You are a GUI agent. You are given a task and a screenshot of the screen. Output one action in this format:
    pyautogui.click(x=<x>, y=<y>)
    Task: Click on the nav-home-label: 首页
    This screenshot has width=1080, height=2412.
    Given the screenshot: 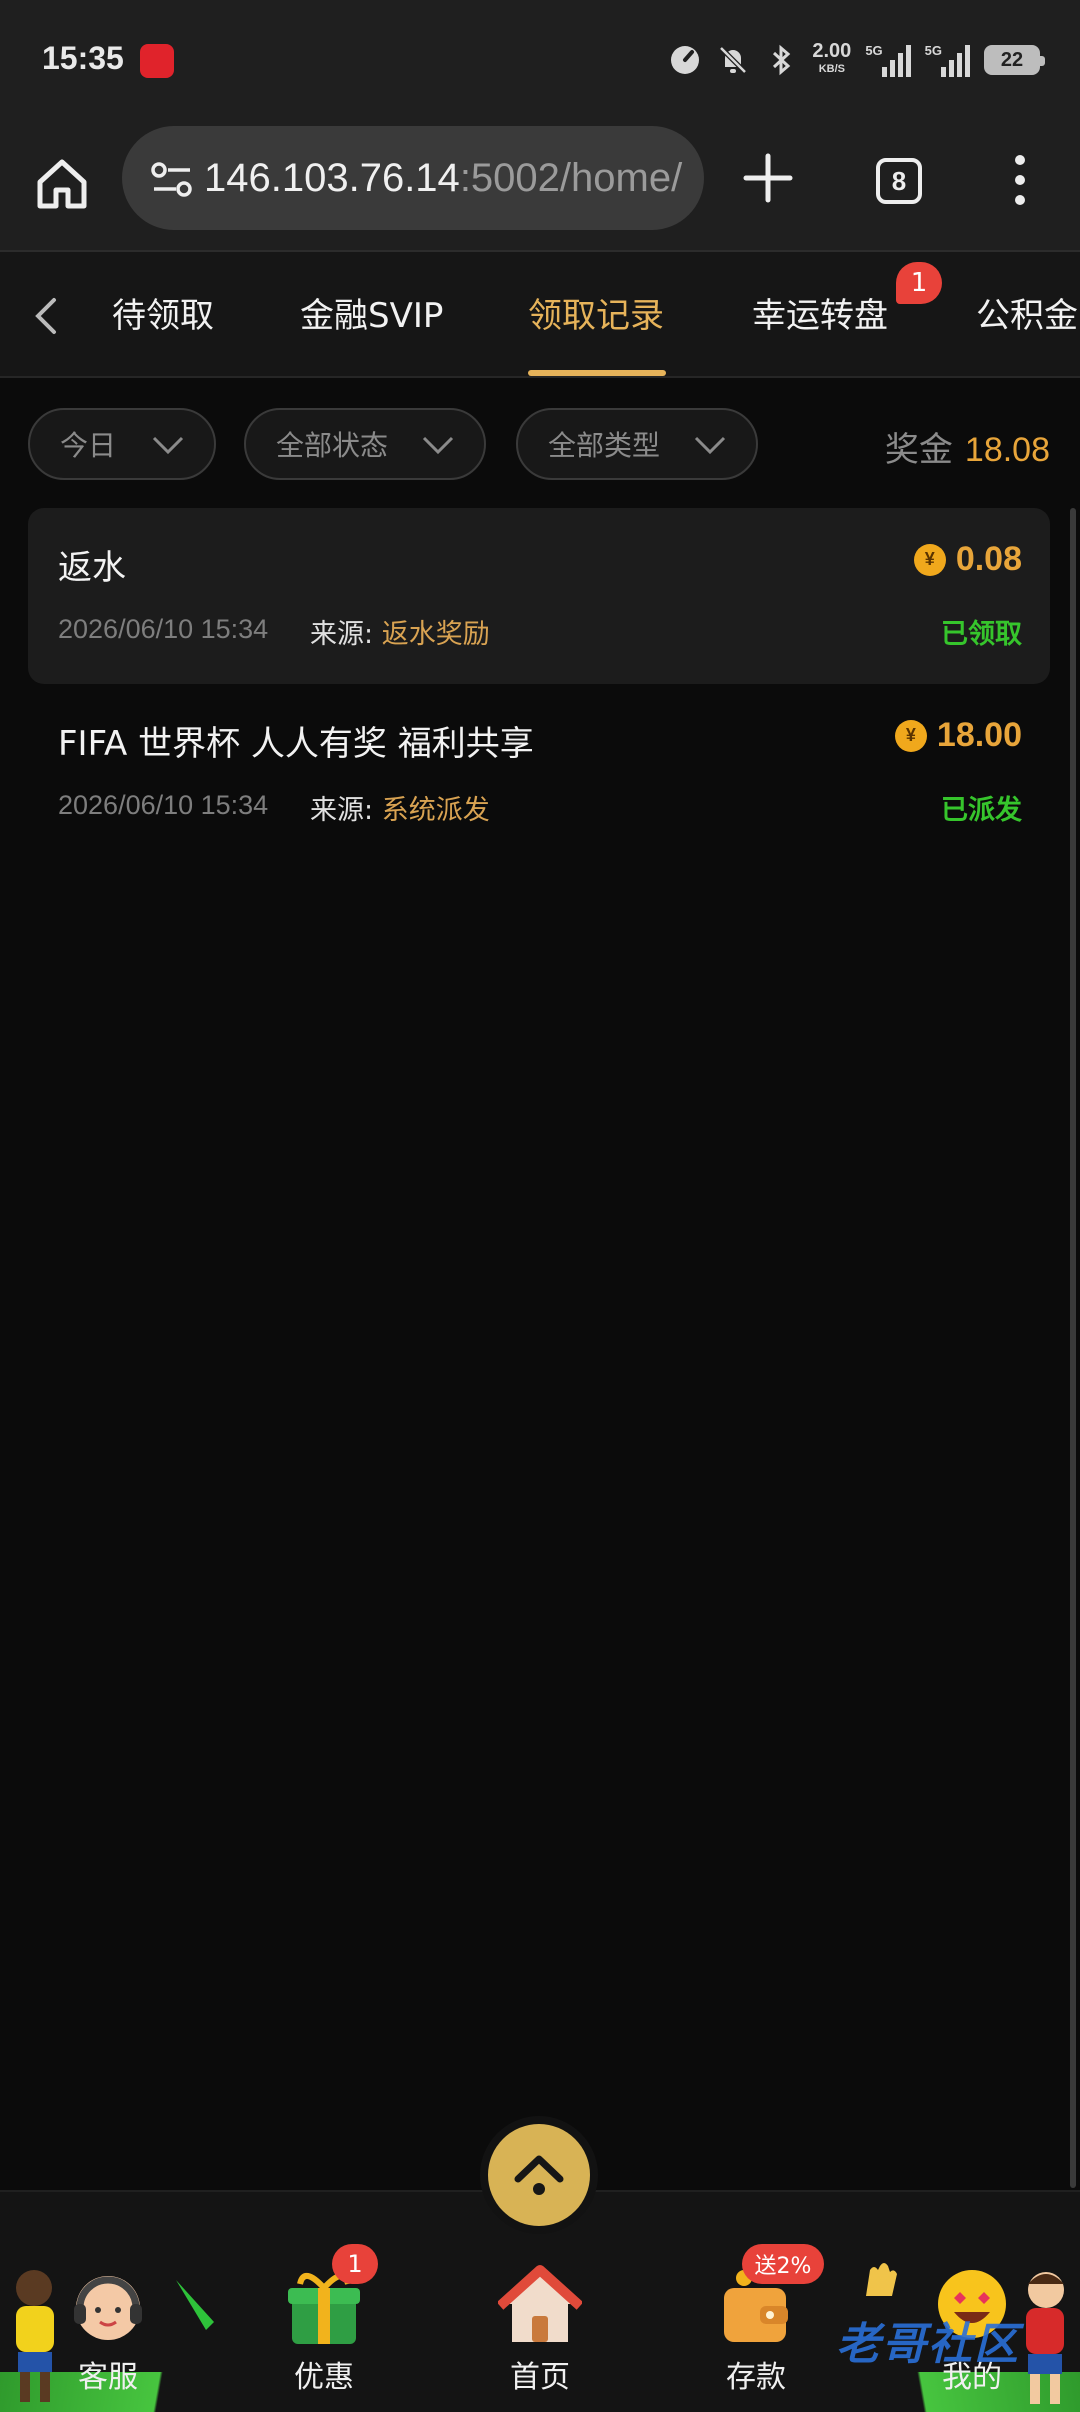 What is the action you would take?
    pyautogui.click(x=540, y=2377)
    